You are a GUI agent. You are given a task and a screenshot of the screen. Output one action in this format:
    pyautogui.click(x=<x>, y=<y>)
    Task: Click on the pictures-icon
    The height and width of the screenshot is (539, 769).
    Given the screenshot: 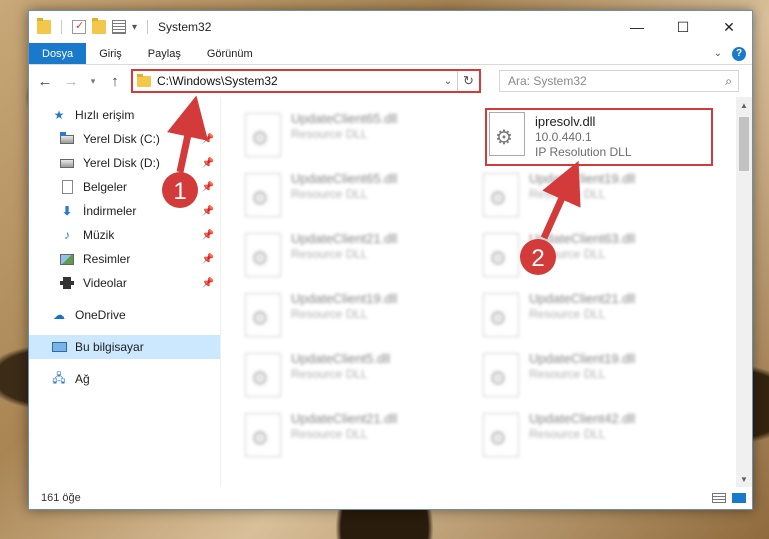 What is the action you would take?
    pyautogui.click(x=67, y=259)
    